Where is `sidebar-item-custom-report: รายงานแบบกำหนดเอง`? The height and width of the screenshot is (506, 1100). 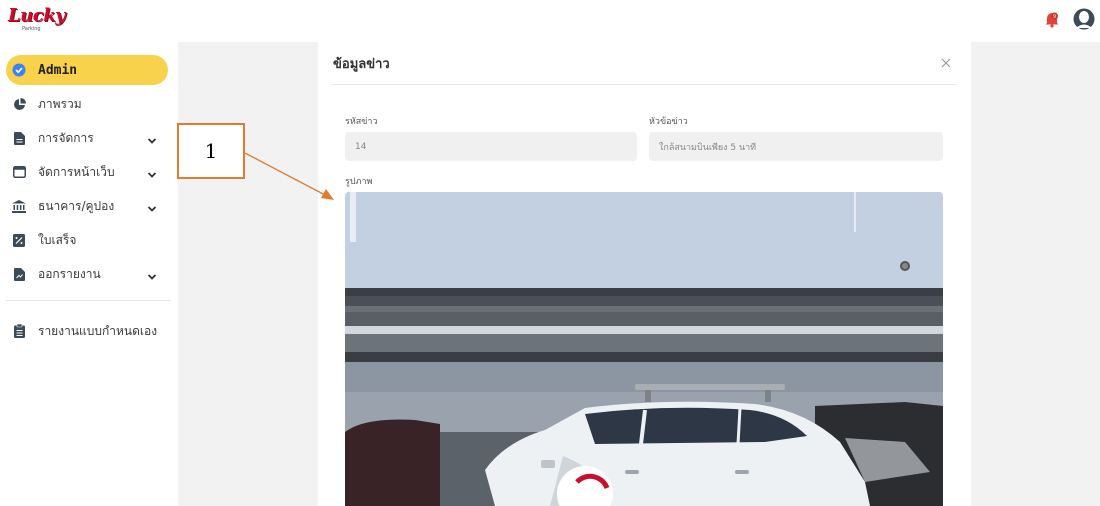
sidebar-item-custom-report: รายงานแบบกำหนดเอง is located at coordinates (87, 331).